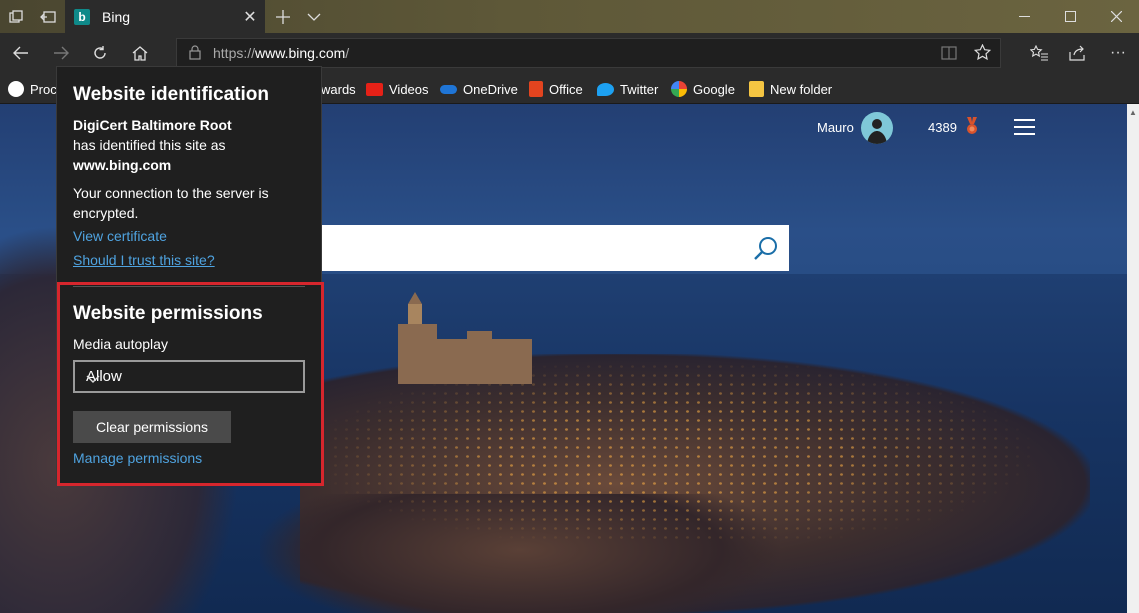  What do you see at coordinates (835, 127) in the screenshot?
I see `user-name: Mauro` at bounding box center [835, 127].